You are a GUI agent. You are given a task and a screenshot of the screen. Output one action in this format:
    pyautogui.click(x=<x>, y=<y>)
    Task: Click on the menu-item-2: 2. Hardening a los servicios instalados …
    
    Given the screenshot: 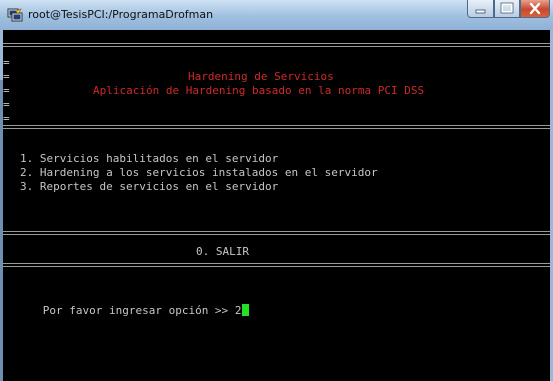 What is the action you would take?
    pyautogui.click(x=199, y=172)
    